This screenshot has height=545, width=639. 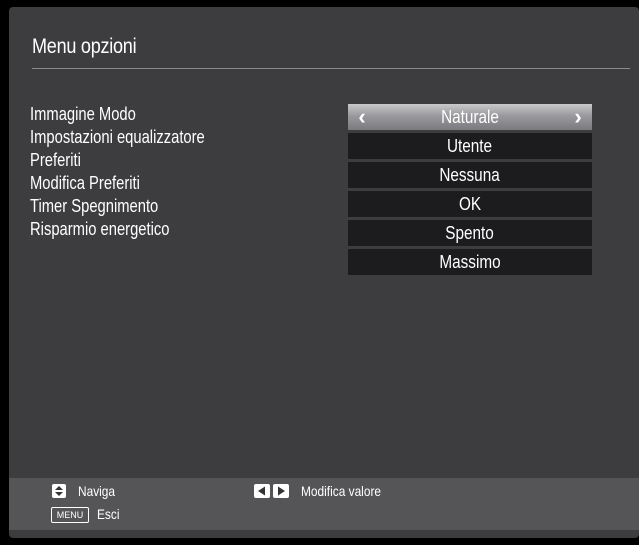 I want to click on option-value-text: Nessuna, so click(x=470, y=175).